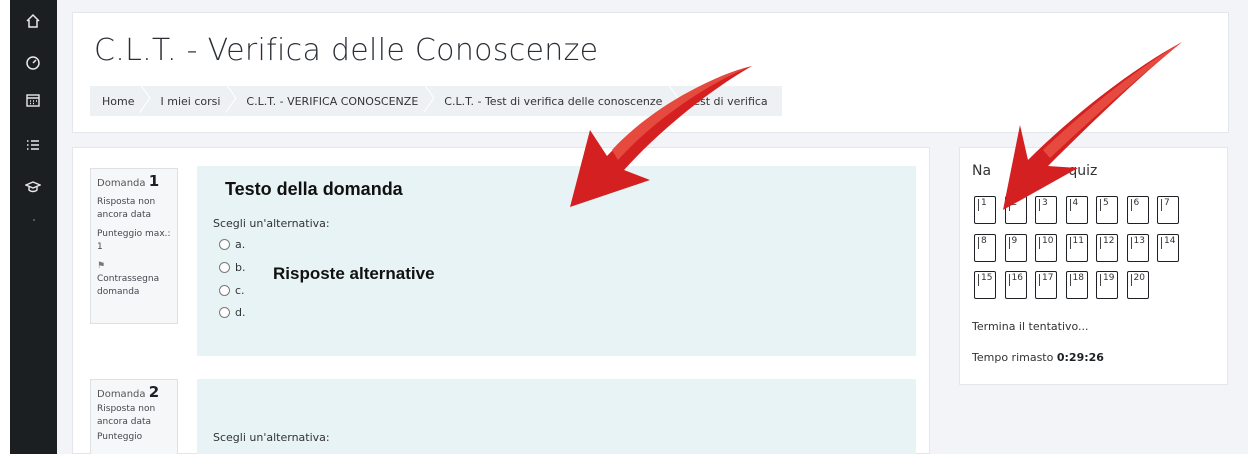 Image resolution: width=1248 pixels, height=454 pixels. Describe the element at coordinates (354, 273) in the screenshot. I see `answers-annotation: Risposte alternative` at that location.